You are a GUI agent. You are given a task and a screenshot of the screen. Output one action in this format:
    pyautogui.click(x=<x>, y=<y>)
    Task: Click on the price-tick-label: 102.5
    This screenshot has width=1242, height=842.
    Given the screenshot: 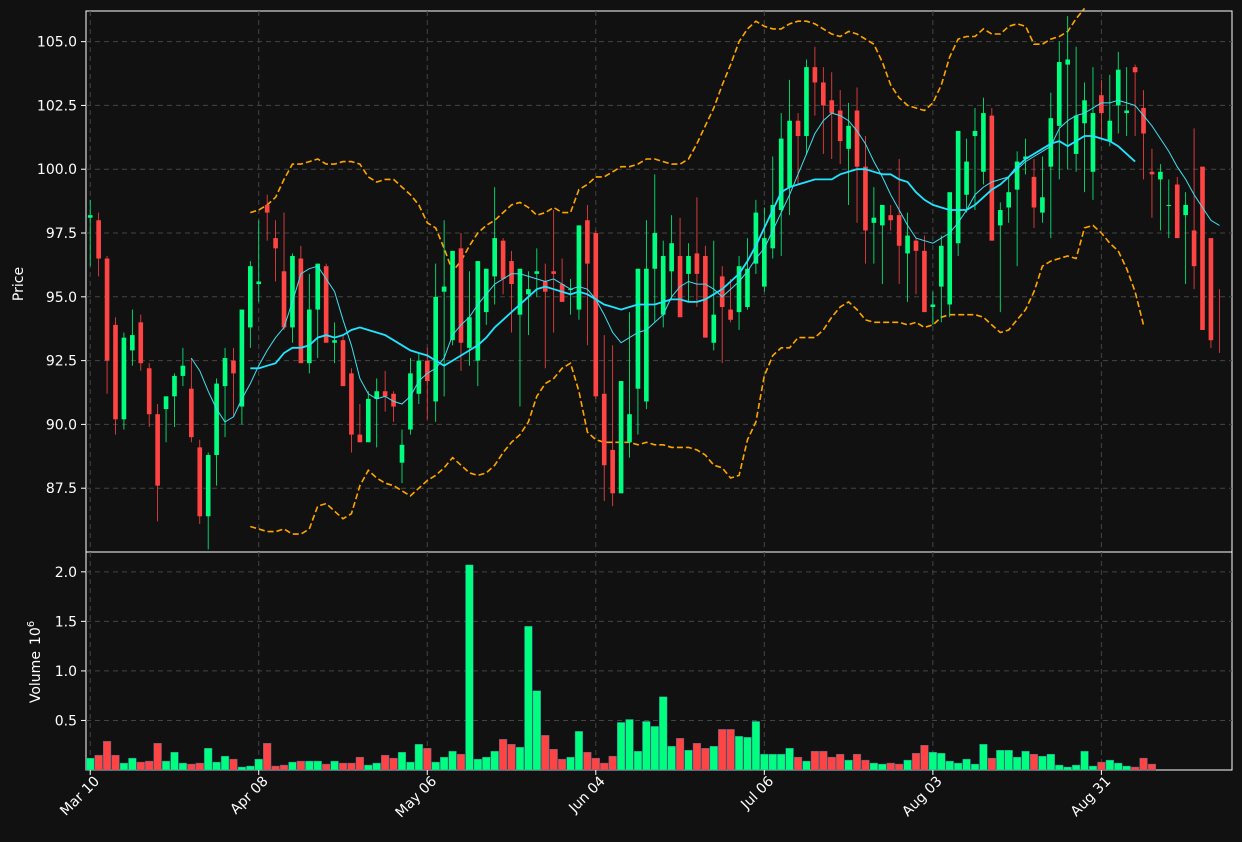 What is the action you would take?
    pyautogui.click(x=57, y=106)
    